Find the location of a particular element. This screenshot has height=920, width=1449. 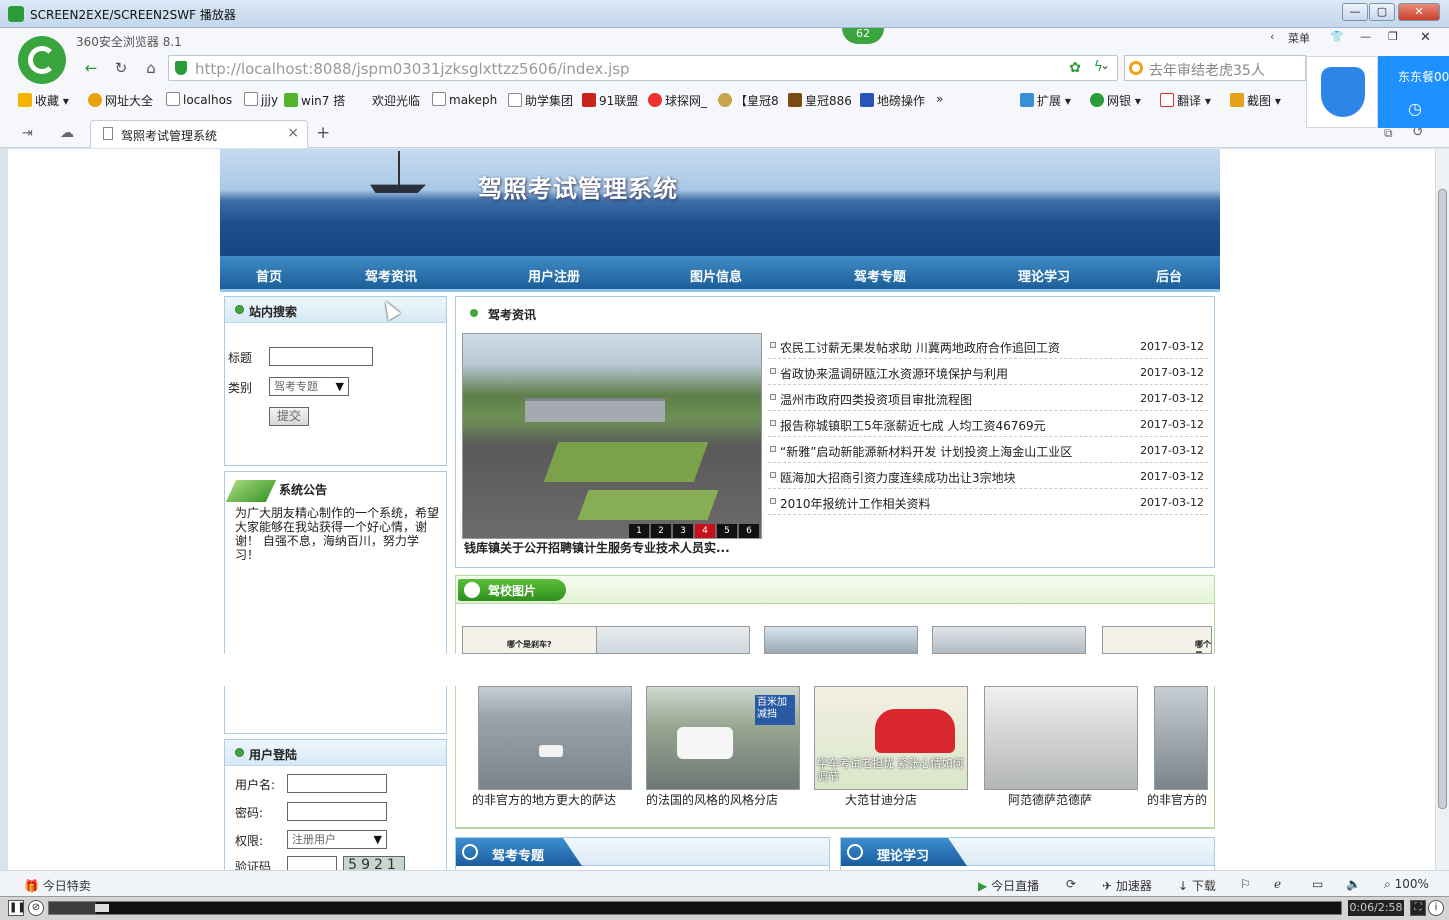

pager-dot: 2 is located at coordinates (661, 531).